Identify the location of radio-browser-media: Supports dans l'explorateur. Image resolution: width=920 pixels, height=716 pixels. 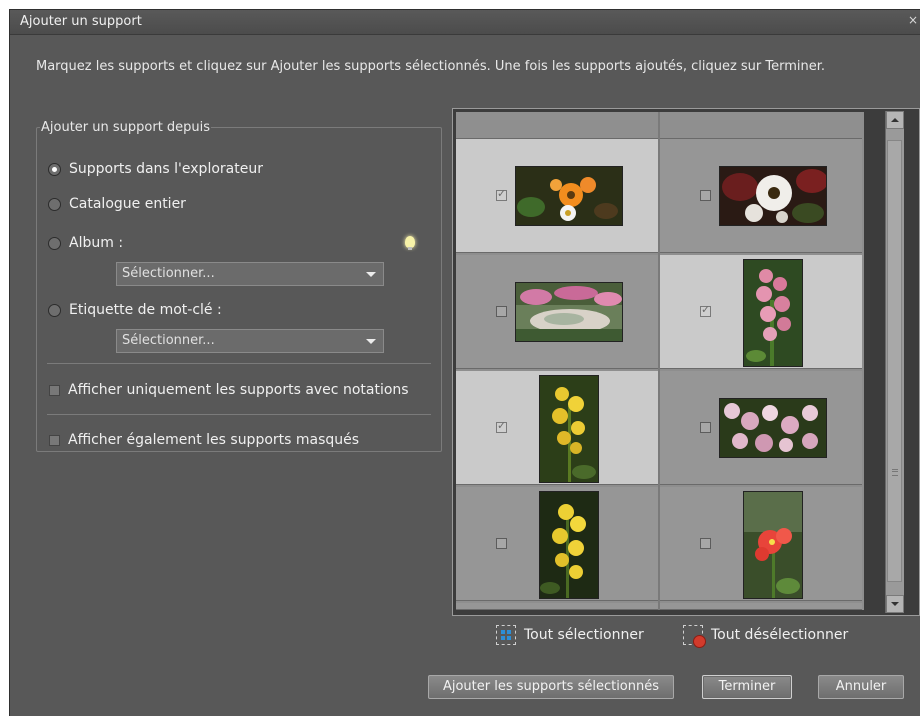
(155, 169).